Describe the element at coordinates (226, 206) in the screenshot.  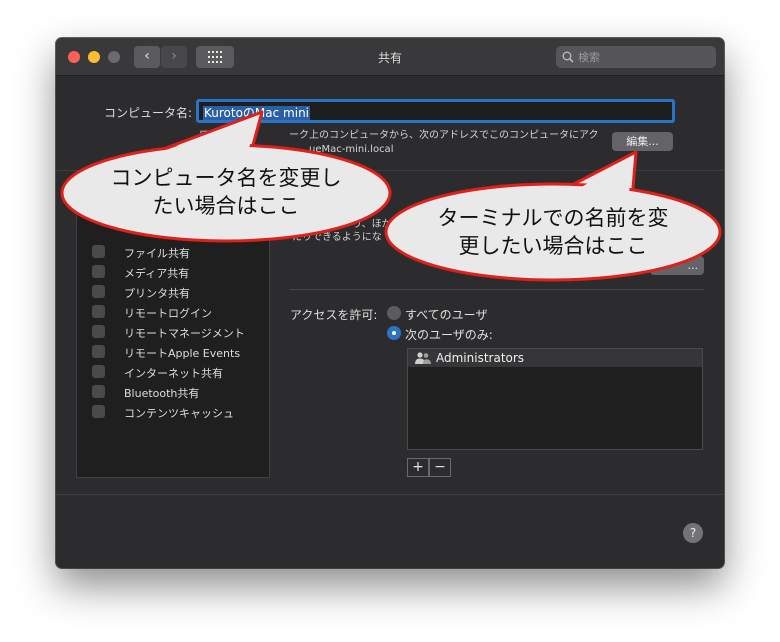
I see `callout-left-line2: たい場合はここ` at that location.